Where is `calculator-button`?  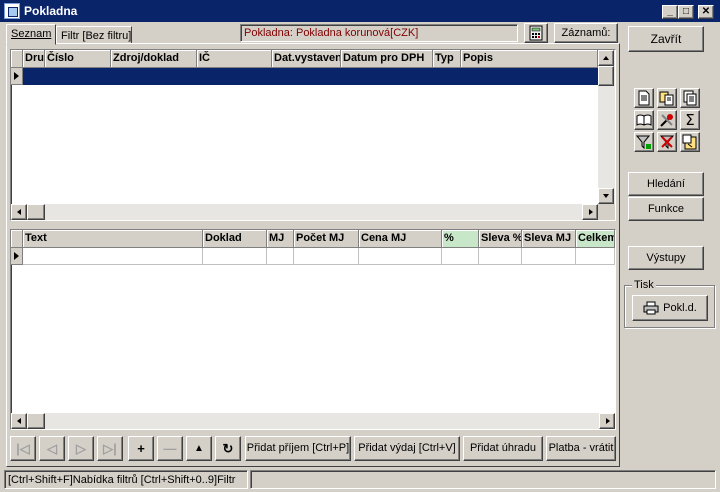 calculator-button is located at coordinates (536, 33).